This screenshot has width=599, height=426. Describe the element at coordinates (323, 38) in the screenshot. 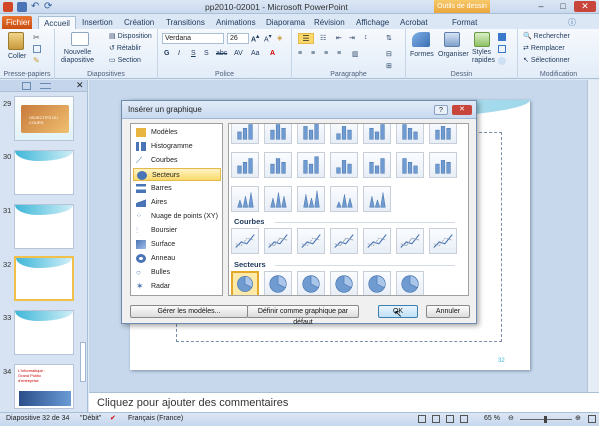

I see `numbering-icon: ☷` at that location.